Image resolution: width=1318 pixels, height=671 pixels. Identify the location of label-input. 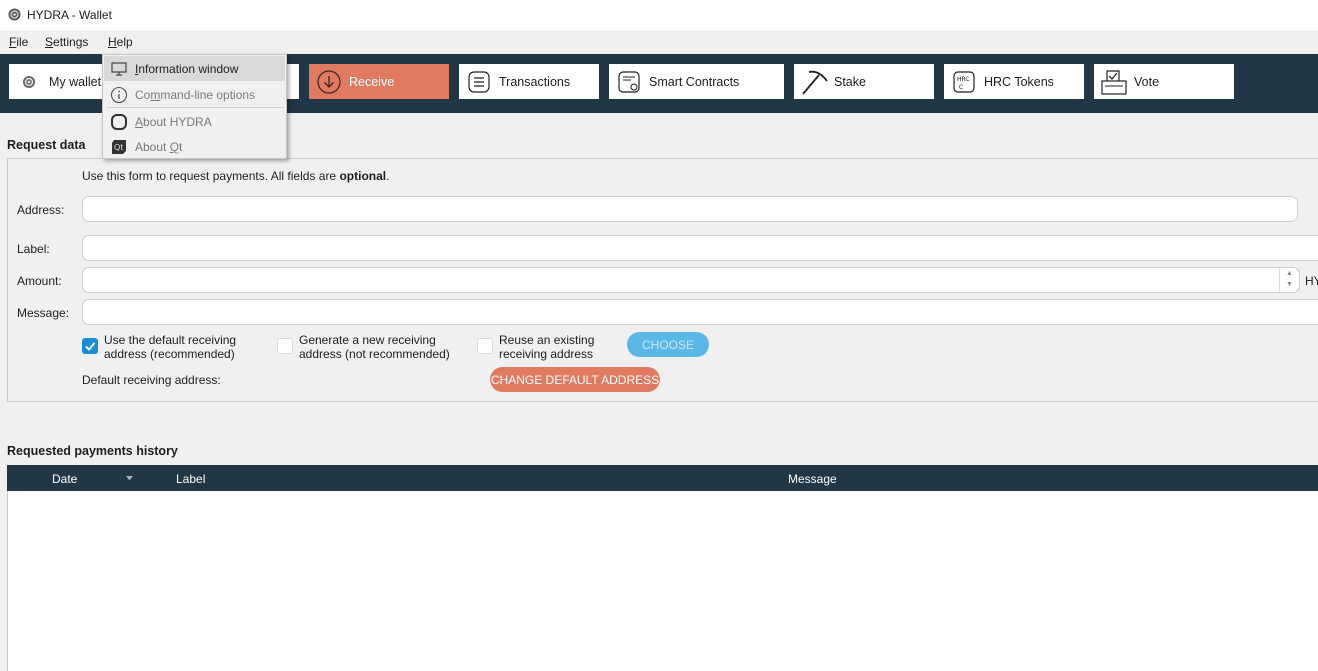
(700, 248).